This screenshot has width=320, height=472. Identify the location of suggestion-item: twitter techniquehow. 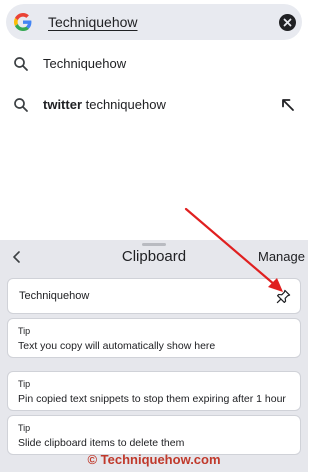
(154, 105).